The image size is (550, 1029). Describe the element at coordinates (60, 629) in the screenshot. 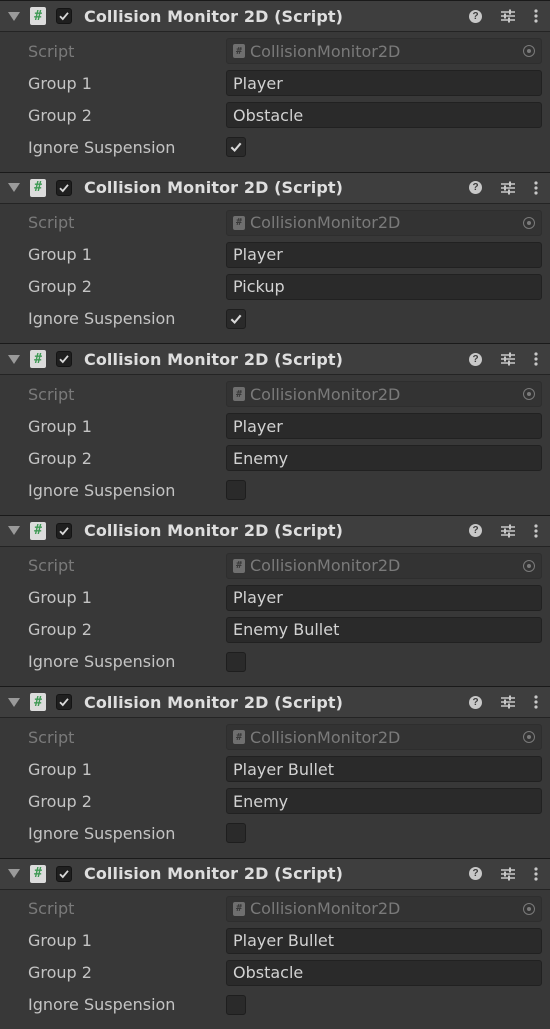

I see `group2-label: Group 2` at that location.